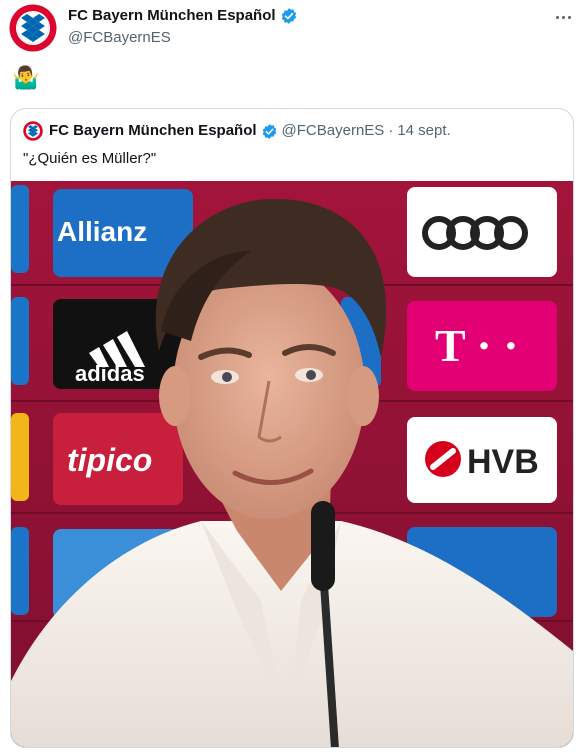  I want to click on author-avatar, so click(33, 28).